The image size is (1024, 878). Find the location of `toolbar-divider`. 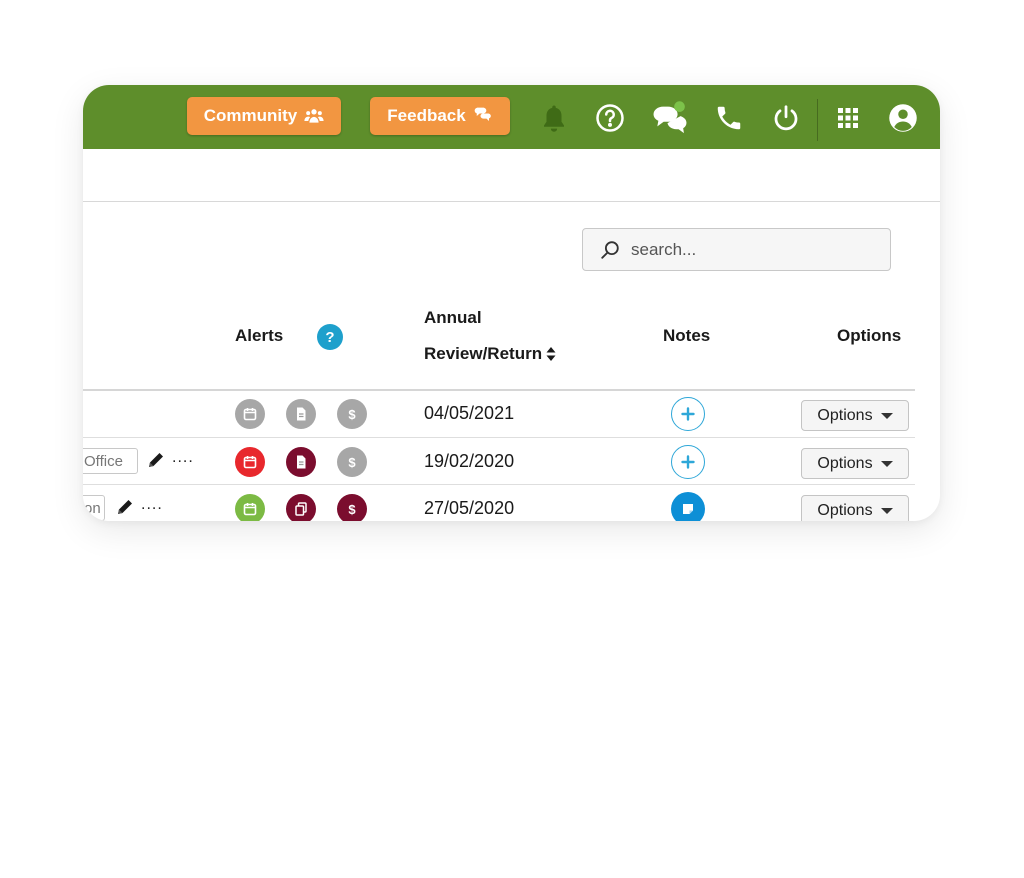

toolbar-divider is located at coordinates (817, 120).